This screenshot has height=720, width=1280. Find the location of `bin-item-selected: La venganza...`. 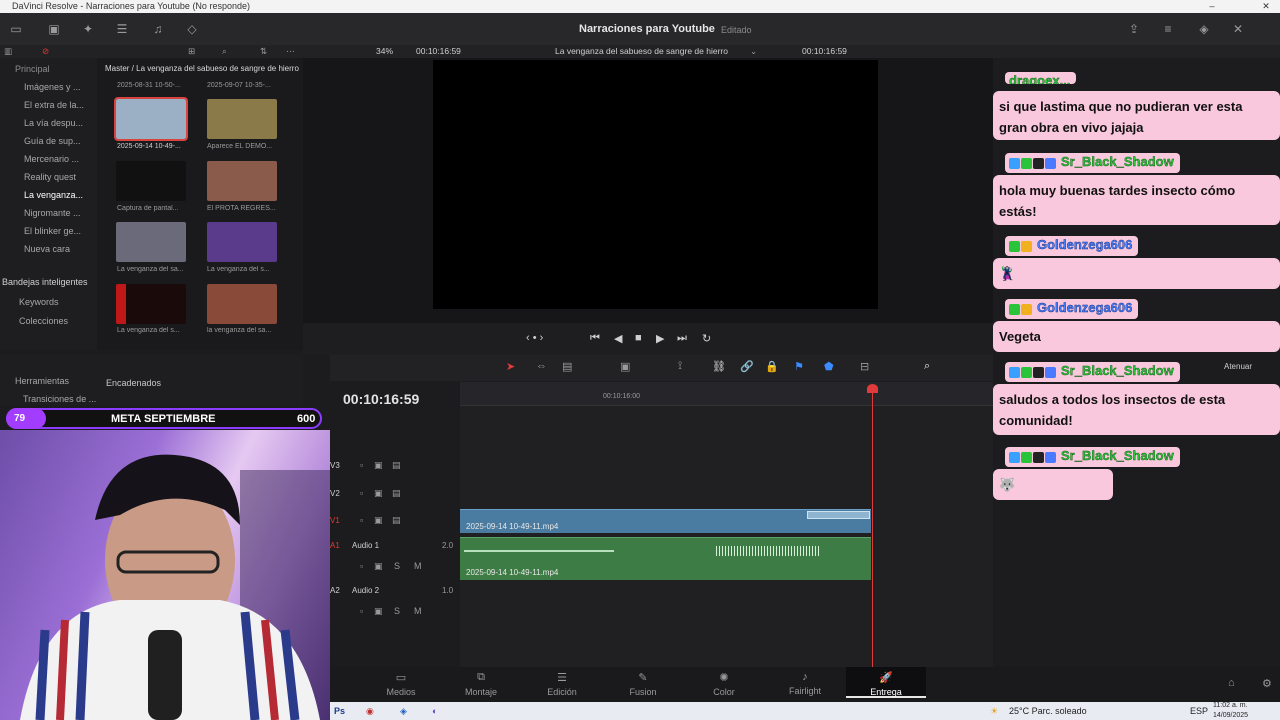

bin-item-selected: La venganza... is located at coordinates (53, 195).